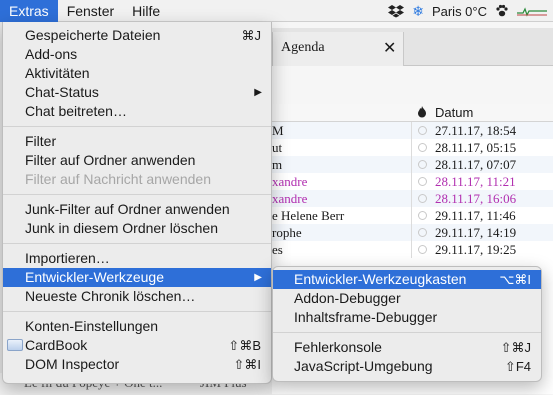 This screenshot has height=395, width=553. I want to click on menu-item-dom-inspector: DOM Inspector ⇧⌘I, so click(137, 364).